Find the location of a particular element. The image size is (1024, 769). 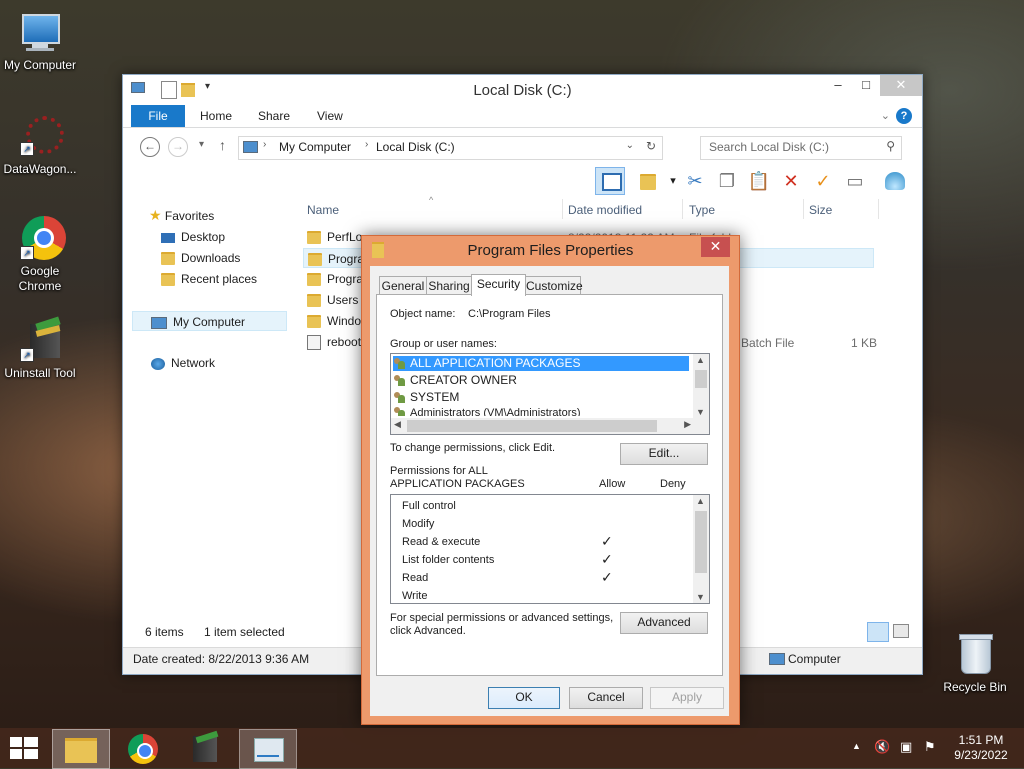

group-list-vscroll: ▲ ▼ is located at coordinates (701, 386).